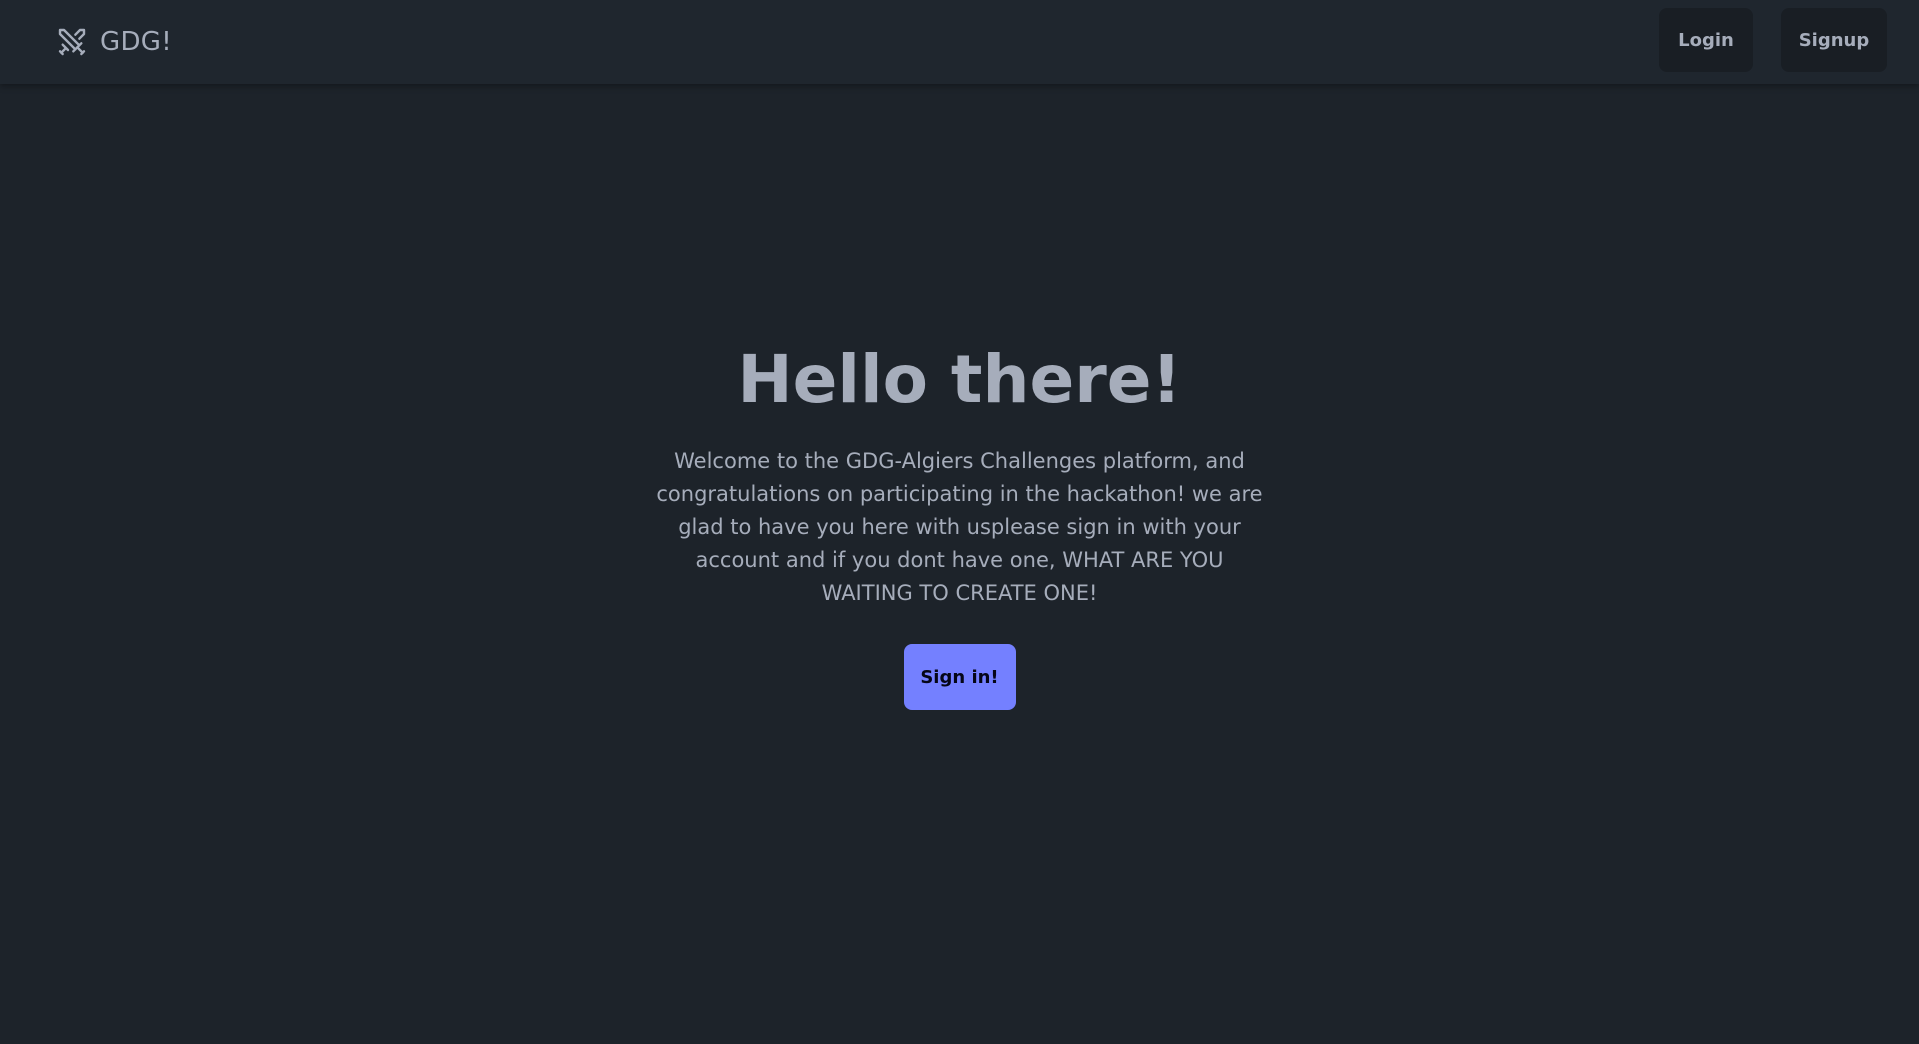  What do you see at coordinates (72, 42) in the screenshot?
I see `crossed-swords-icon` at bounding box center [72, 42].